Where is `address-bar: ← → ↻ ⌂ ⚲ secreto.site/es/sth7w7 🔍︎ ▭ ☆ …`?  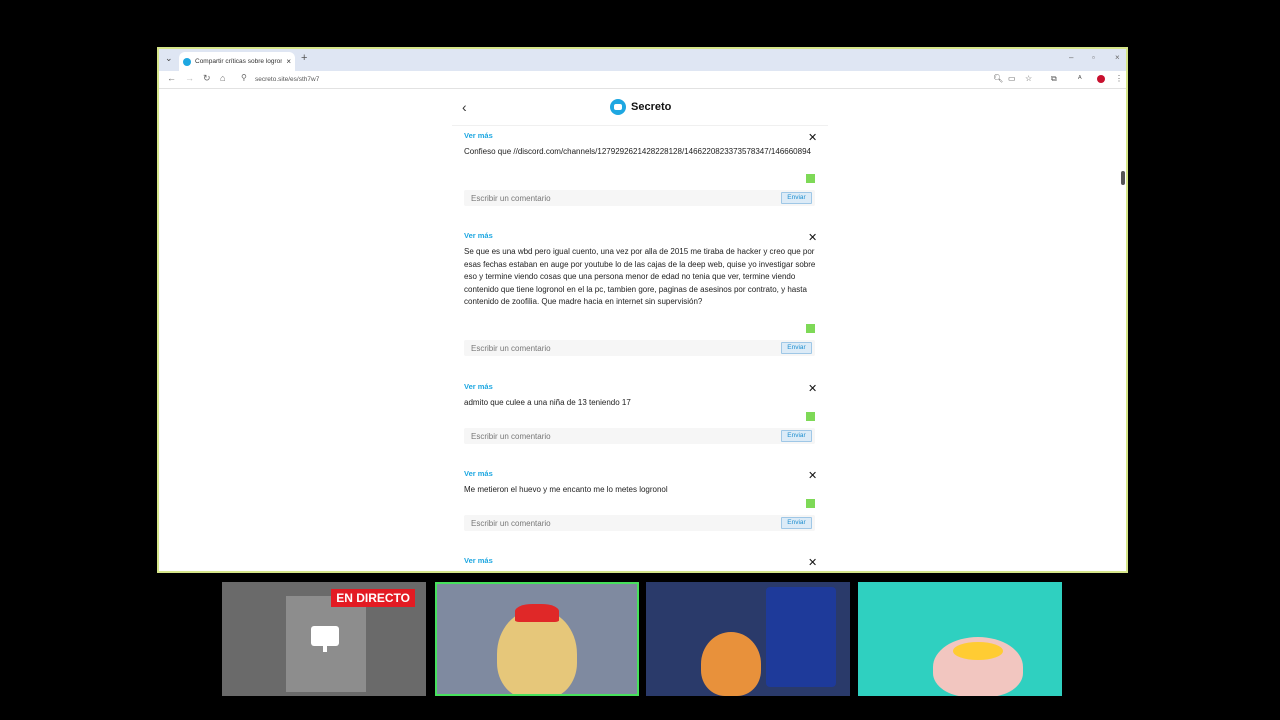 address-bar: ← → ↻ ⌂ ⚲ secreto.site/es/sth7w7 🔍︎ ▭ ☆ … is located at coordinates (642, 80).